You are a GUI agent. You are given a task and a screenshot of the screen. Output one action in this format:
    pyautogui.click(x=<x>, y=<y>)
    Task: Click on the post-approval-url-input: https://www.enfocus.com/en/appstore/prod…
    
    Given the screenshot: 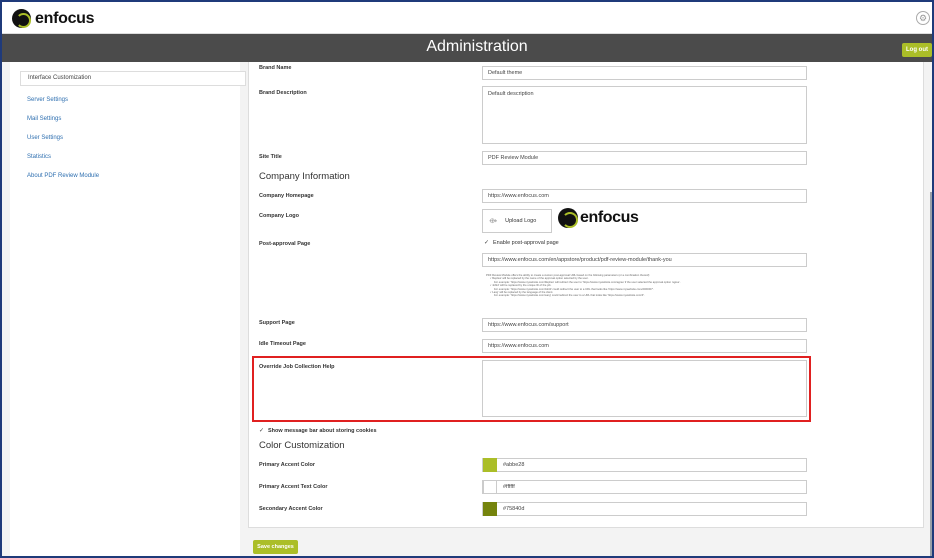 What is the action you would take?
    pyautogui.click(x=644, y=260)
    